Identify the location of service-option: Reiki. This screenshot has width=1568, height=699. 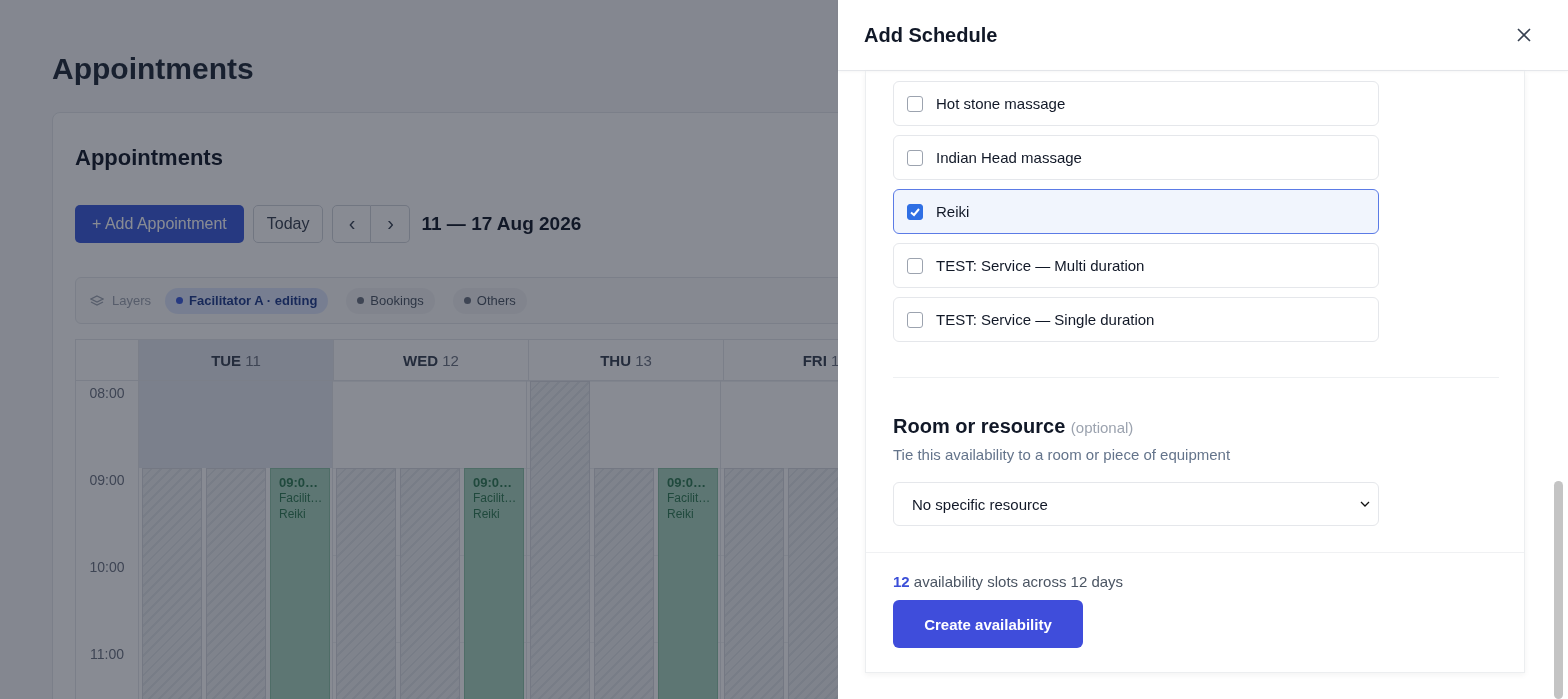
(1136, 211).